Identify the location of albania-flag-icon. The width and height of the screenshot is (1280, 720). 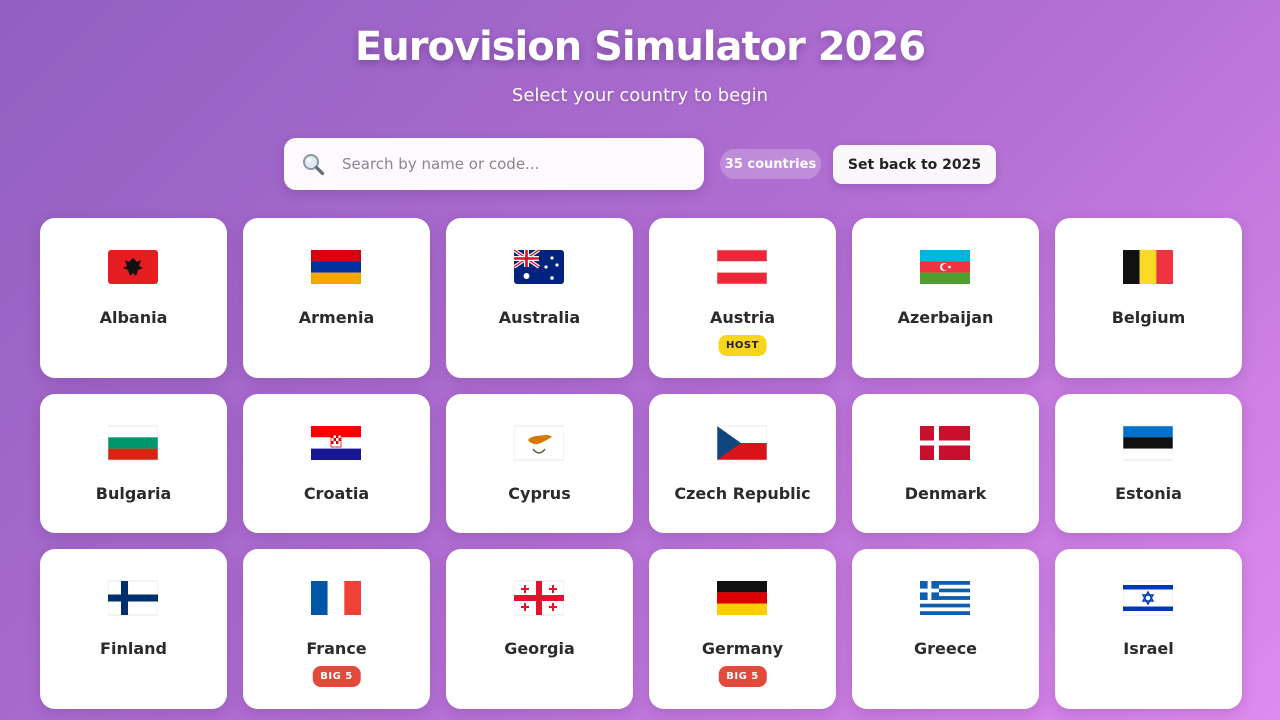
(133, 267).